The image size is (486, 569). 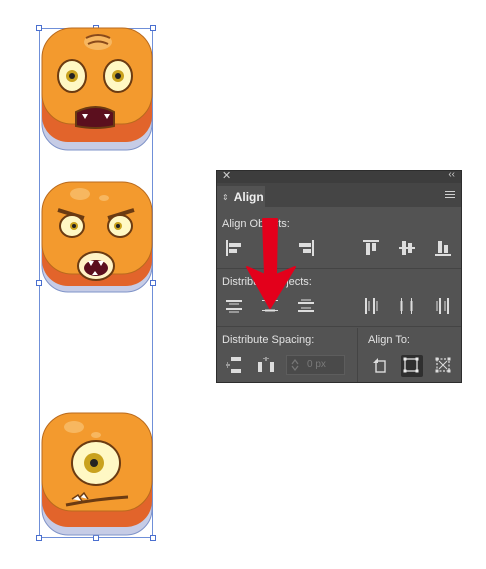 What do you see at coordinates (248, 197) in the screenshot?
I see `tab-align-label: Align` at bounding box center [248, 197].